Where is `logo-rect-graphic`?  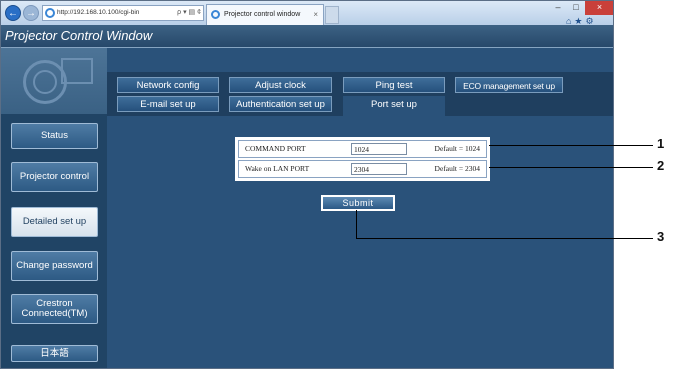 logo-rect-graphic is located at coordinates (77, 71).